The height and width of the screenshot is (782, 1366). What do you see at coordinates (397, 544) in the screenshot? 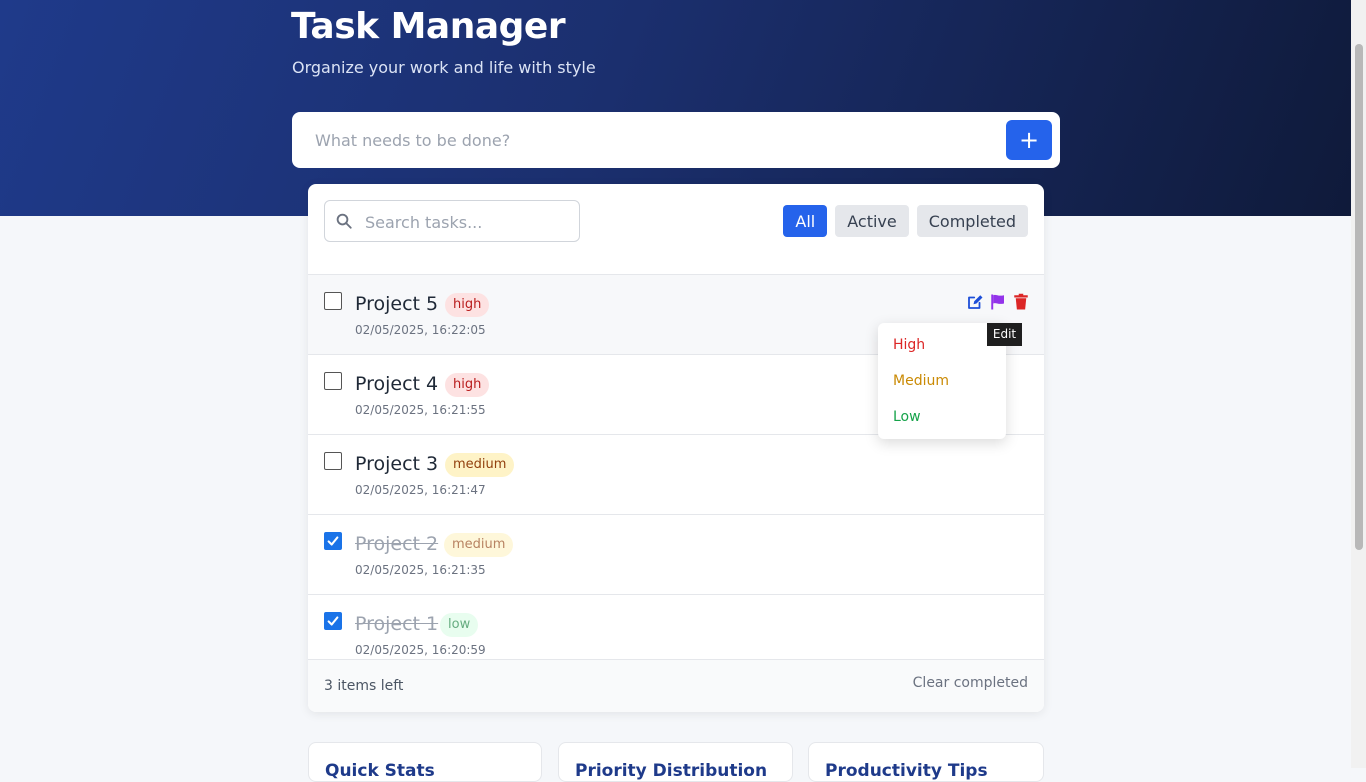
I see `task-title: Project 2` at bounding box center [397, 544].